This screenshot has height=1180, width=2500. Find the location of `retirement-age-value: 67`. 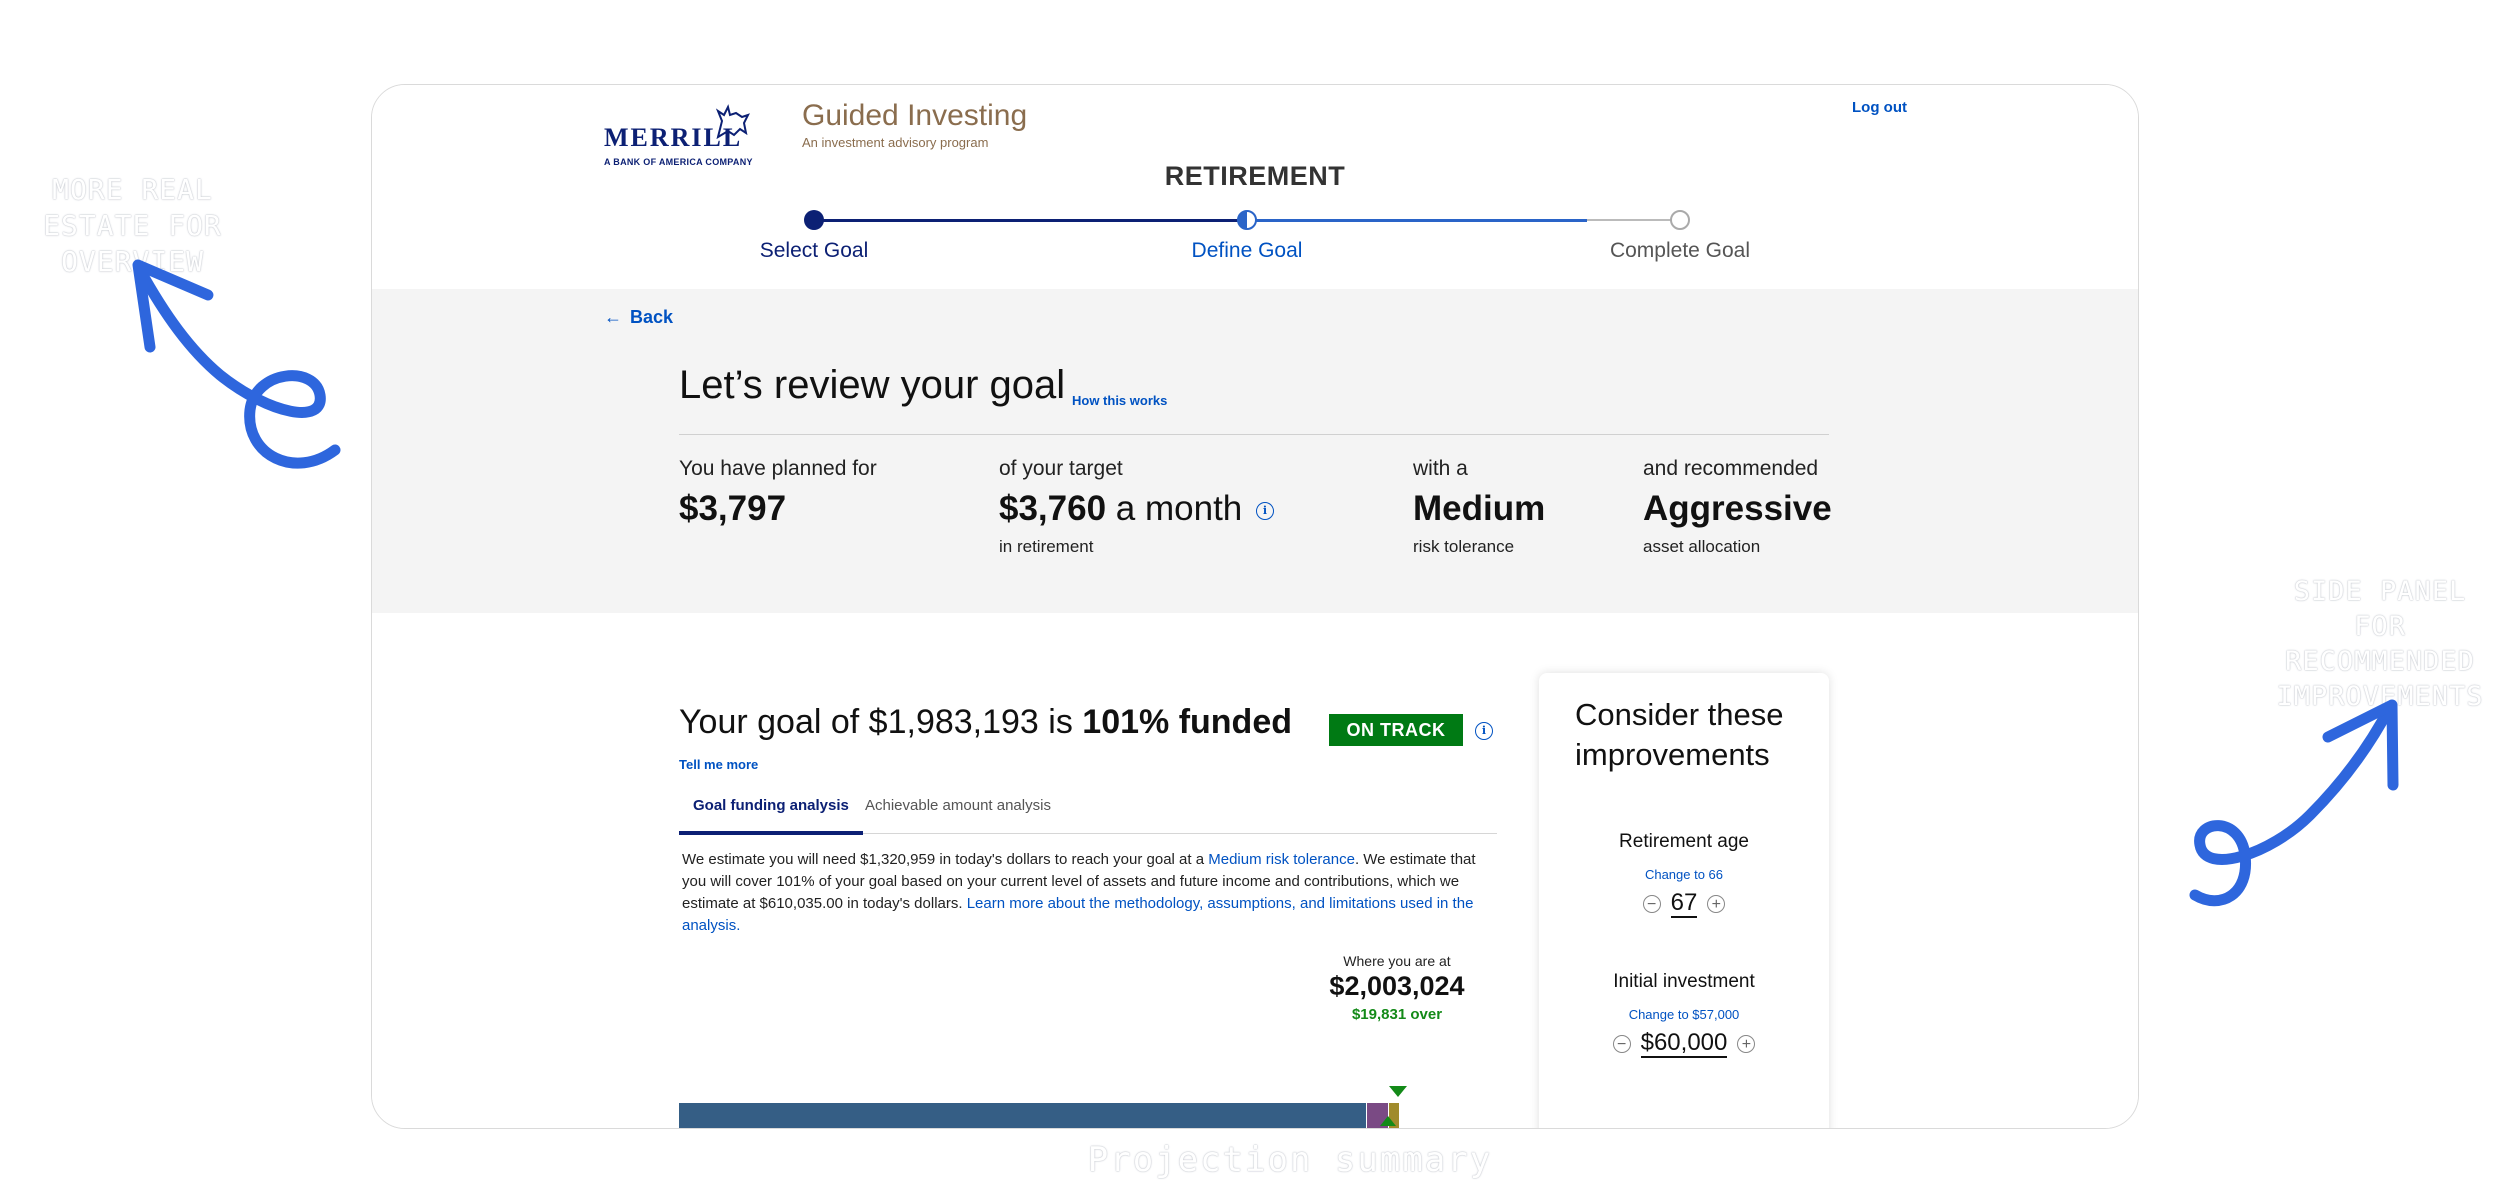

retirement-age-value: 67 is located at coordinates (1684, 904).